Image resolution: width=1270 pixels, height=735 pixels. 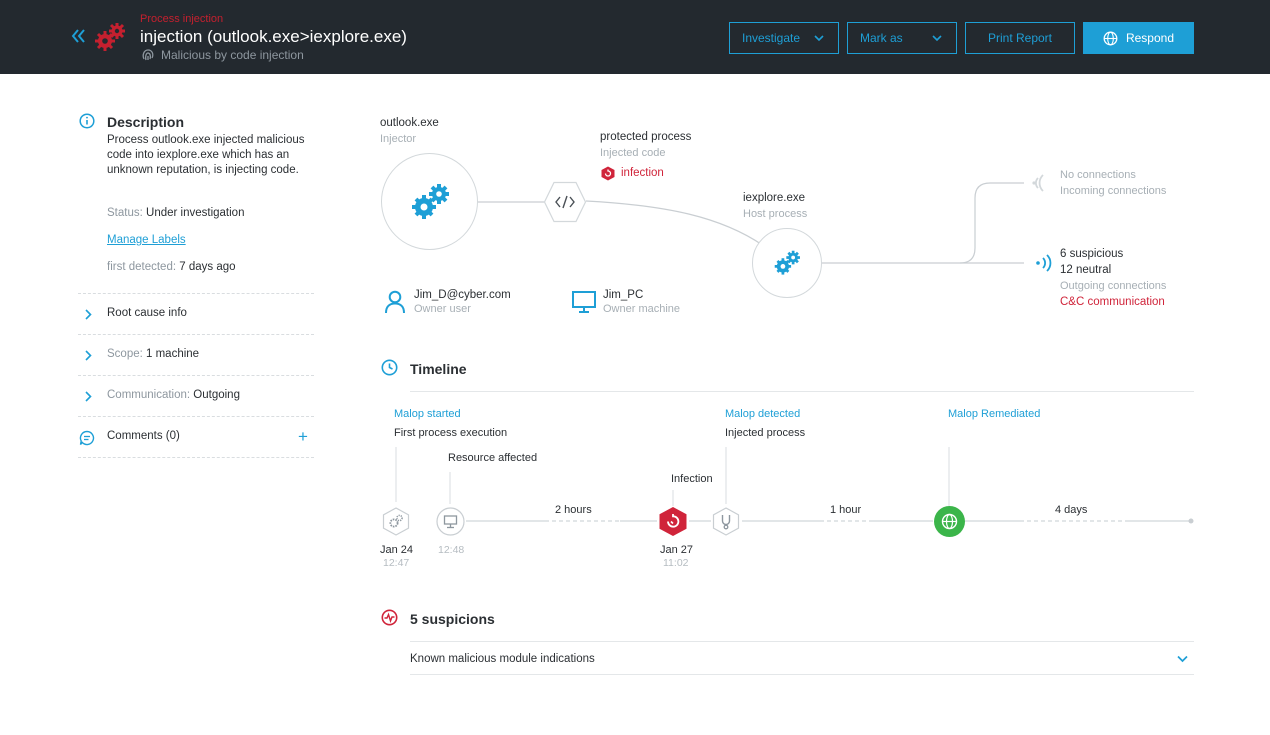 I want to click on timeline-divider, so click(x=802, y=391).